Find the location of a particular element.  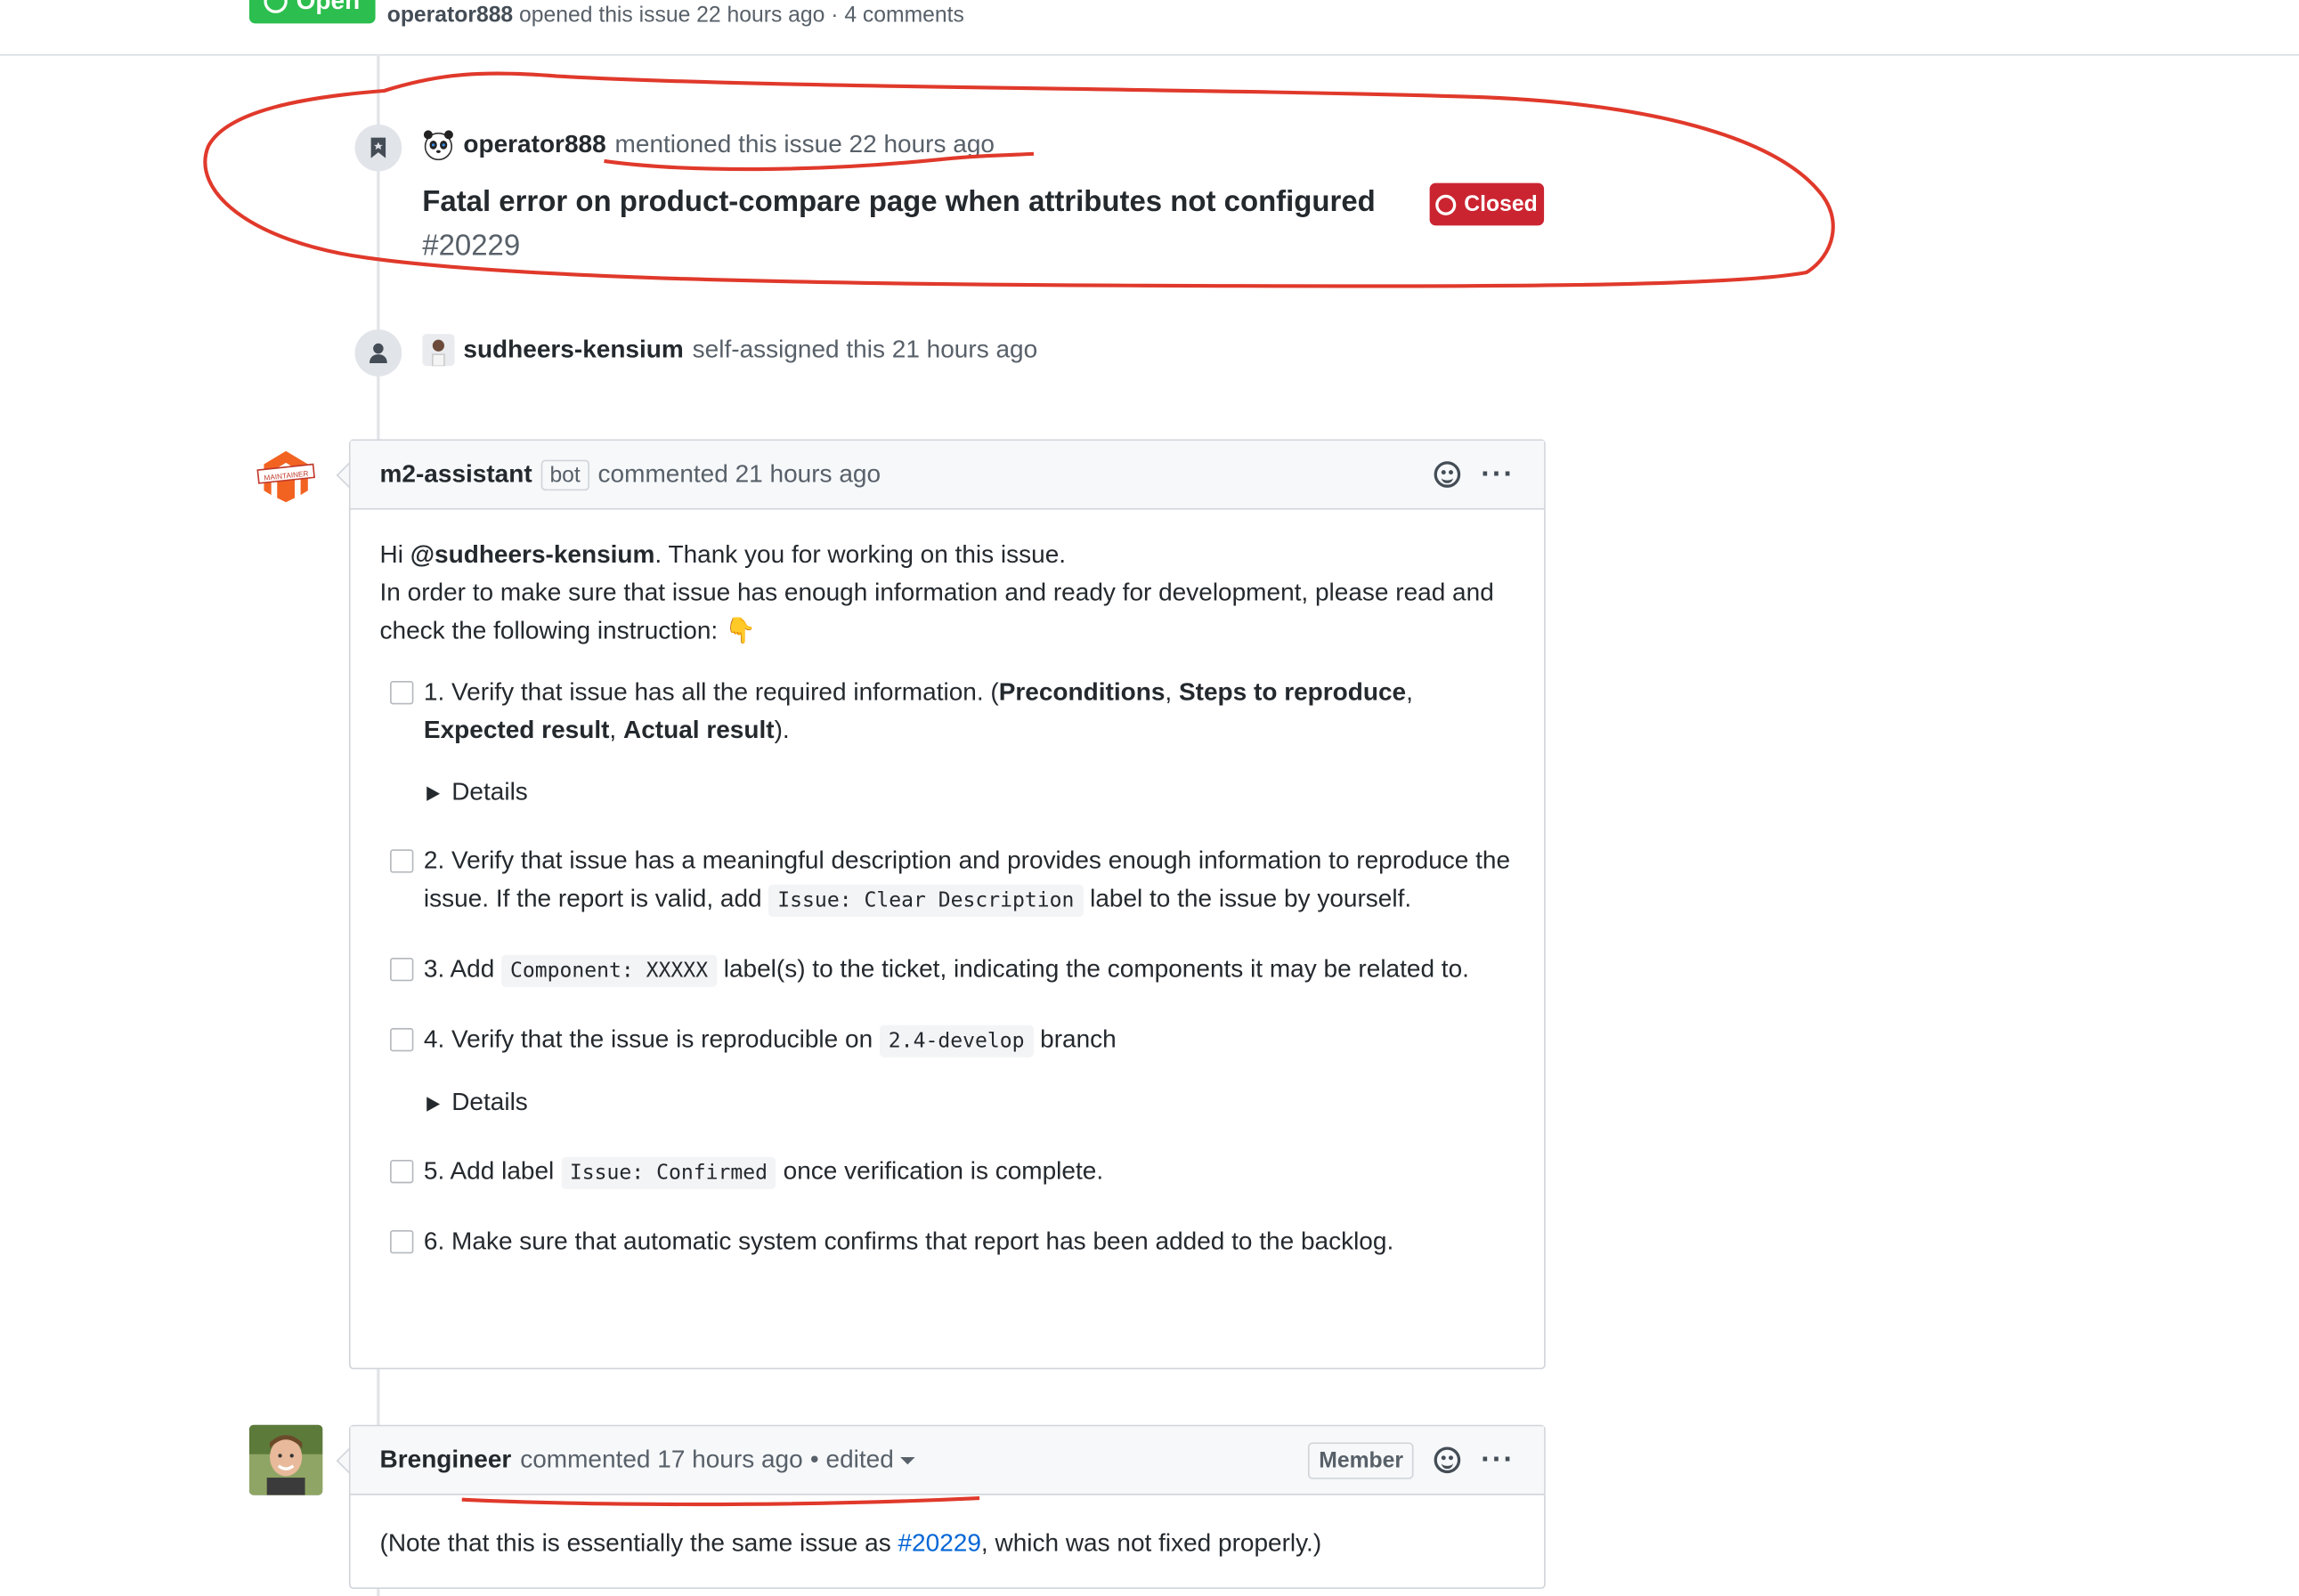

comment-actions: ··· is located at coordinates (1474, 474).